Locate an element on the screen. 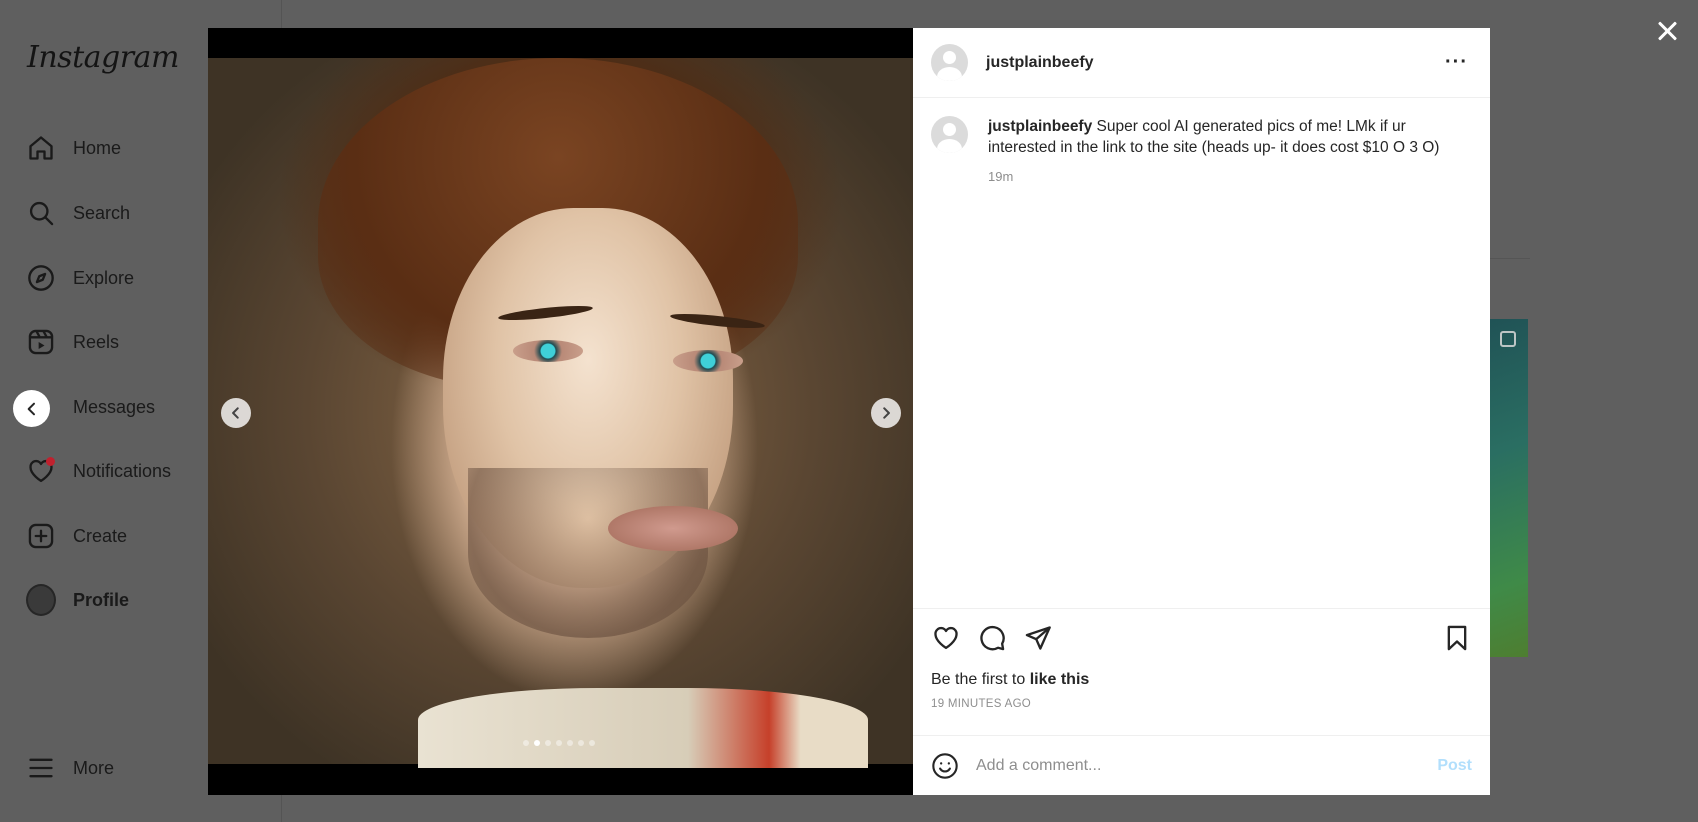 Image resolution: width=1698 pixels, height=822 pixels. post-username: justplainbeefy is located at coordinates (1040, 63).